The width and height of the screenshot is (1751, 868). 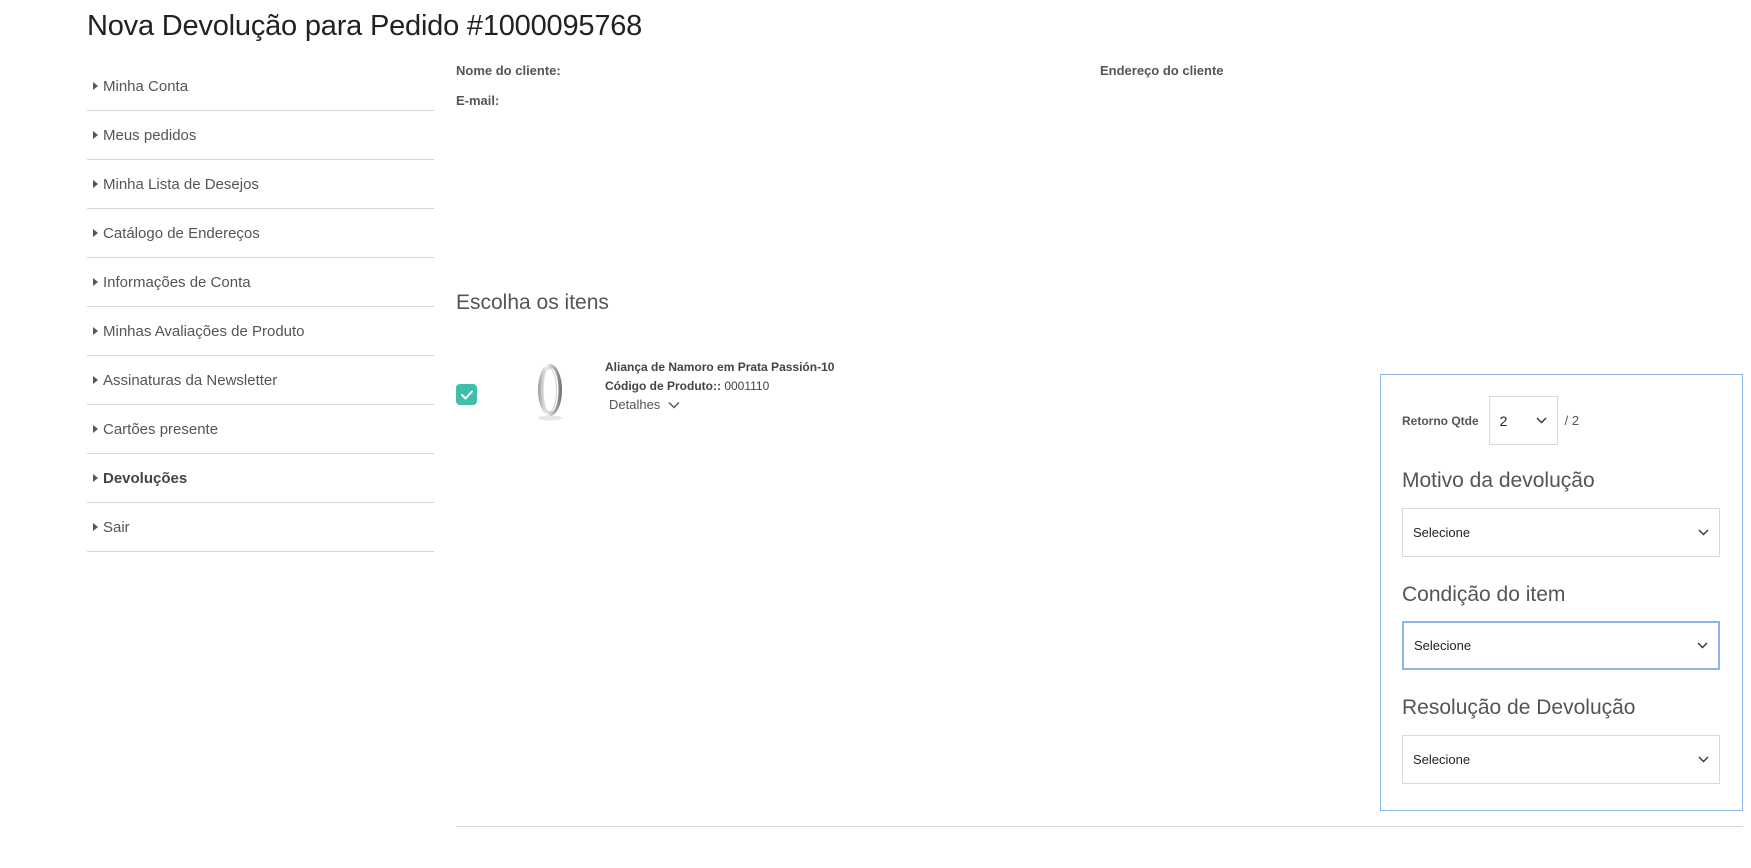 I want to click on sidebar-item-informacoes-conta: Informações de Conta, so click(x=260, y=282).